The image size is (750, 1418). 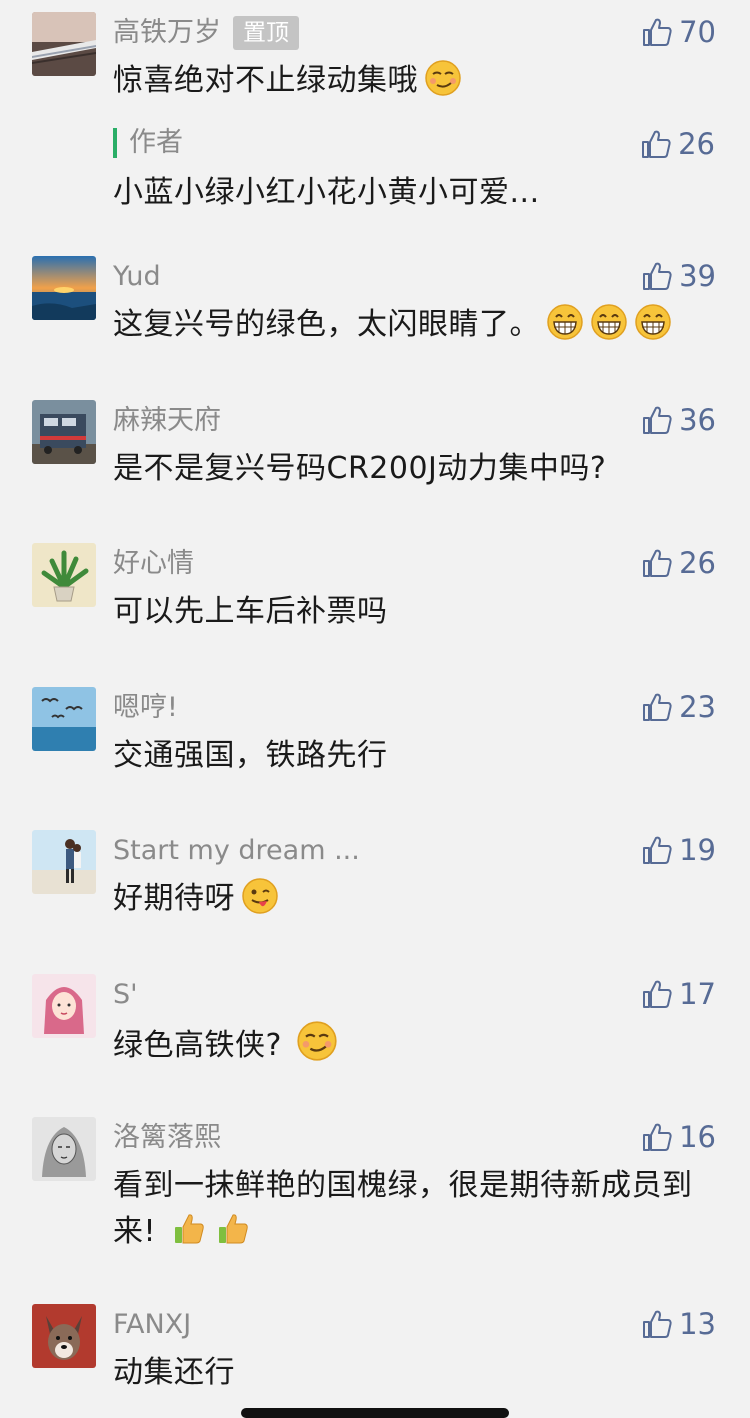 What do you see at coordinates (145, 708) in the screenshot?
I see `comment-author-name: 嗯哼!` at bounding box center [145, 708].